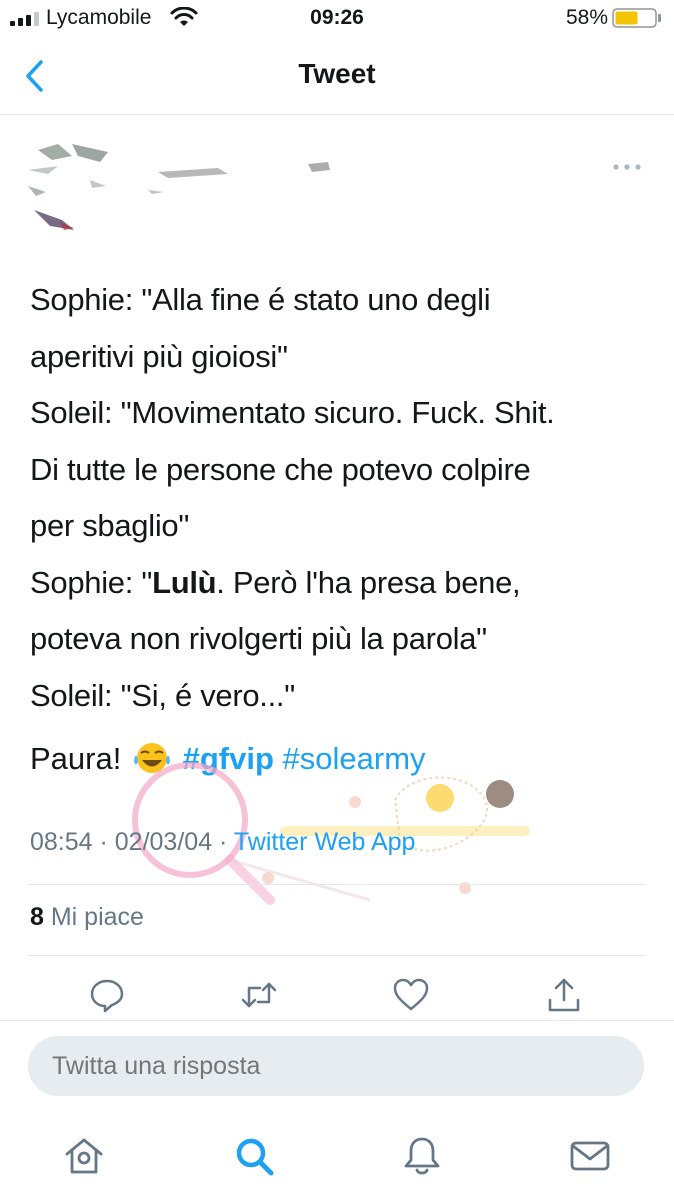  What do you see at coordinates (121, 842) in the screenshot?
I see `timestamp: 08:54 · 02/03/04` at bounding box center [121, 842].